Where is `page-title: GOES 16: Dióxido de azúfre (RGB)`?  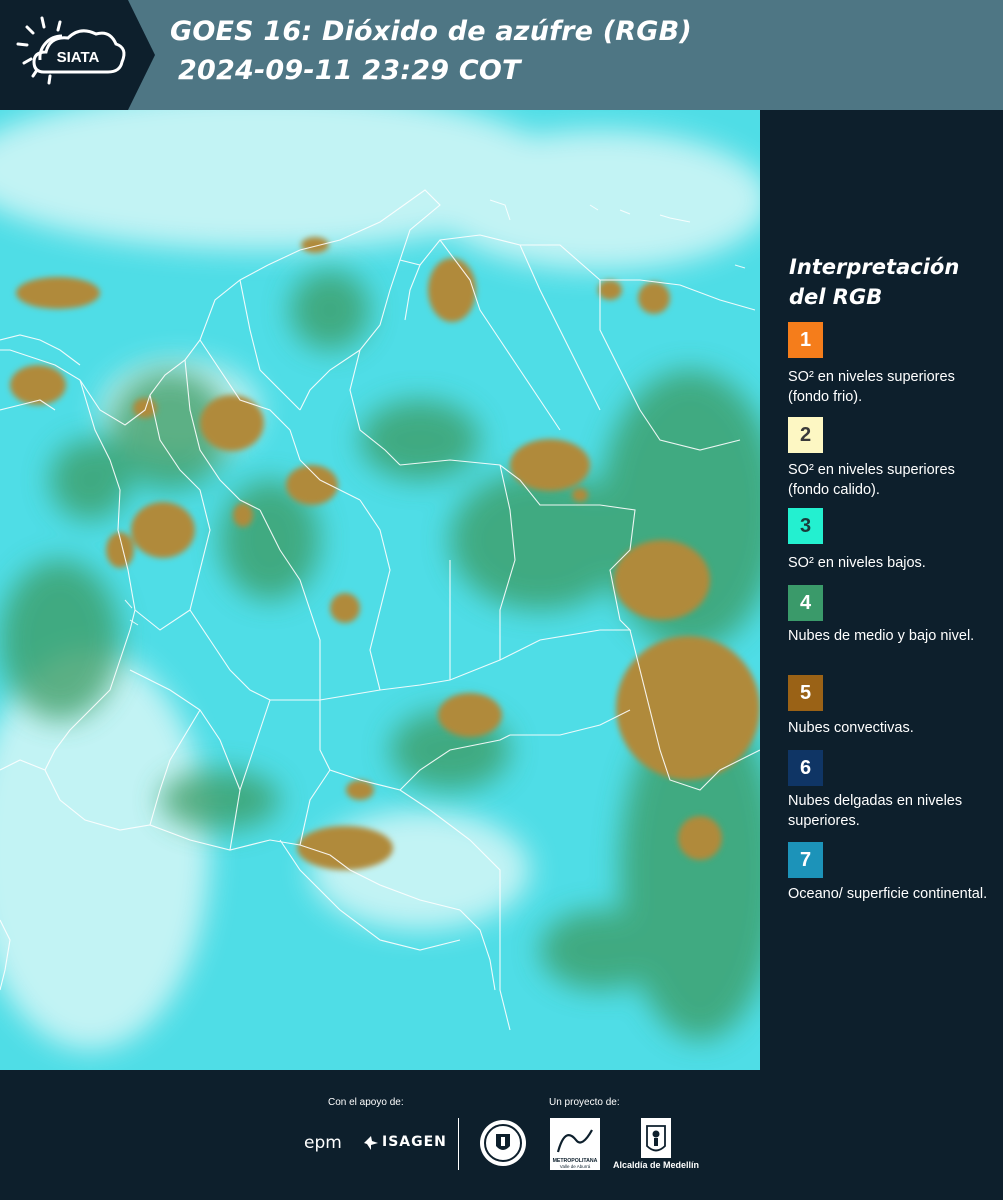 page-title: GOES 16: Dióxido de azúfre (RGB) is located at coordinates (431, 31).